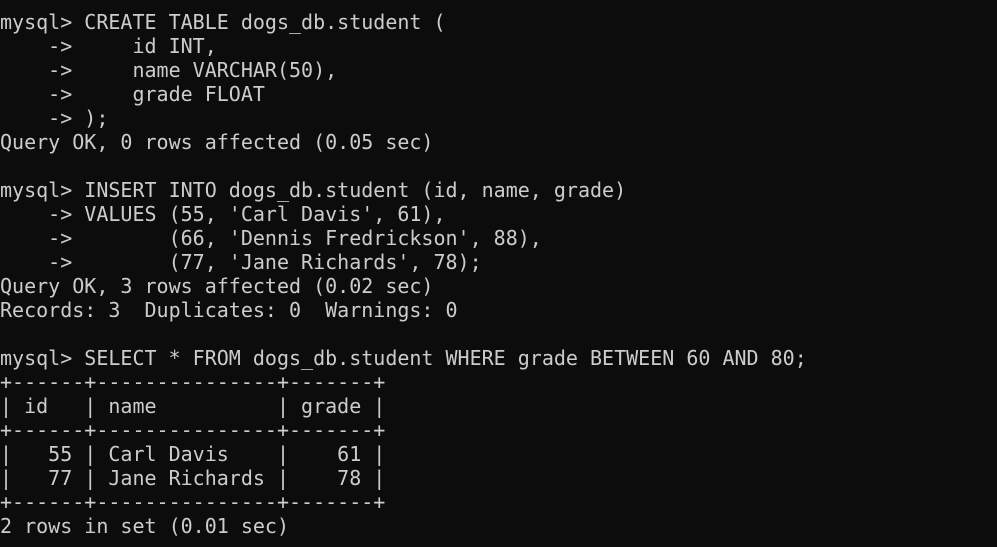 The height and width of the screenshot is (547, 997). What do you see at coordinates (229, 310) in the screenshot?
I see `records-summary: Records: 3 Duplicates: 0 Warnings: 0` at bounding box center [229, 310].